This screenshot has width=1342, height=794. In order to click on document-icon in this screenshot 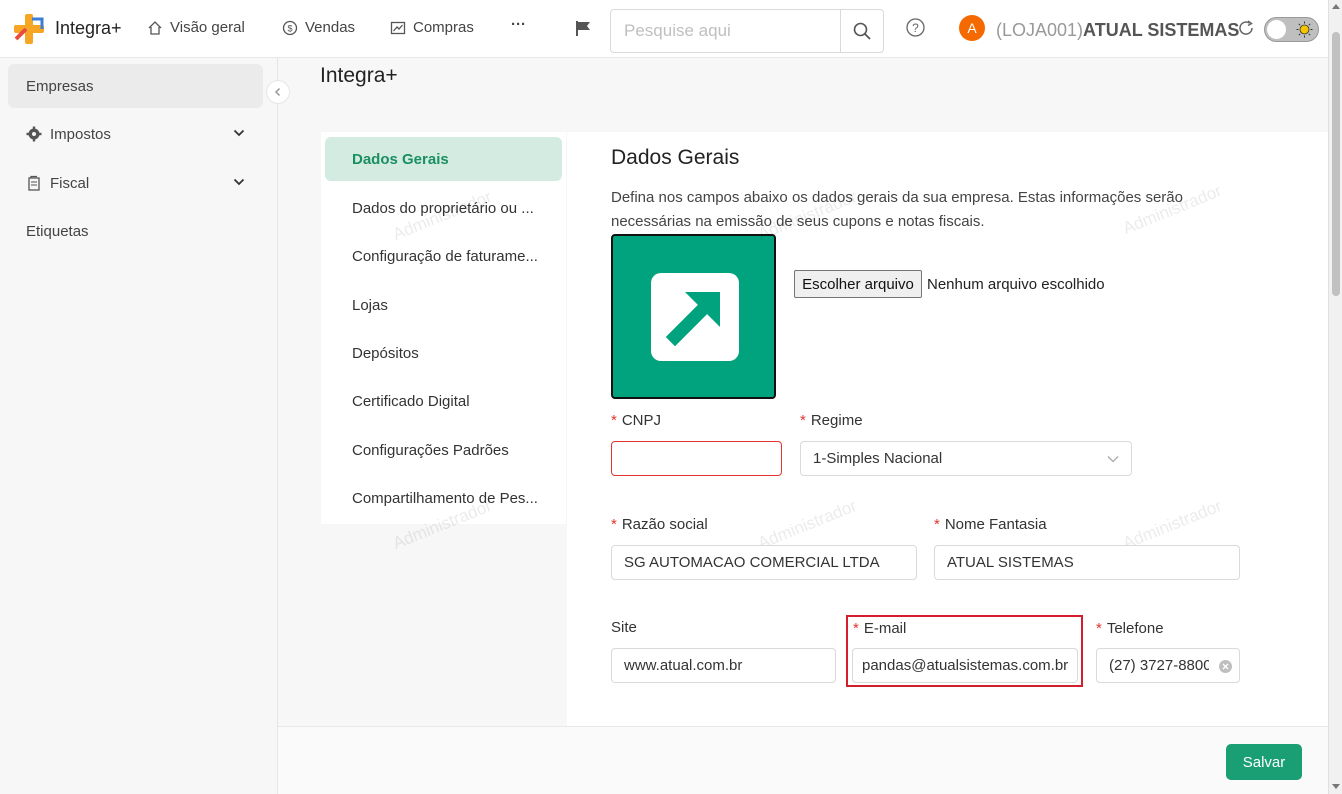, I will do `click(34, 183)`.